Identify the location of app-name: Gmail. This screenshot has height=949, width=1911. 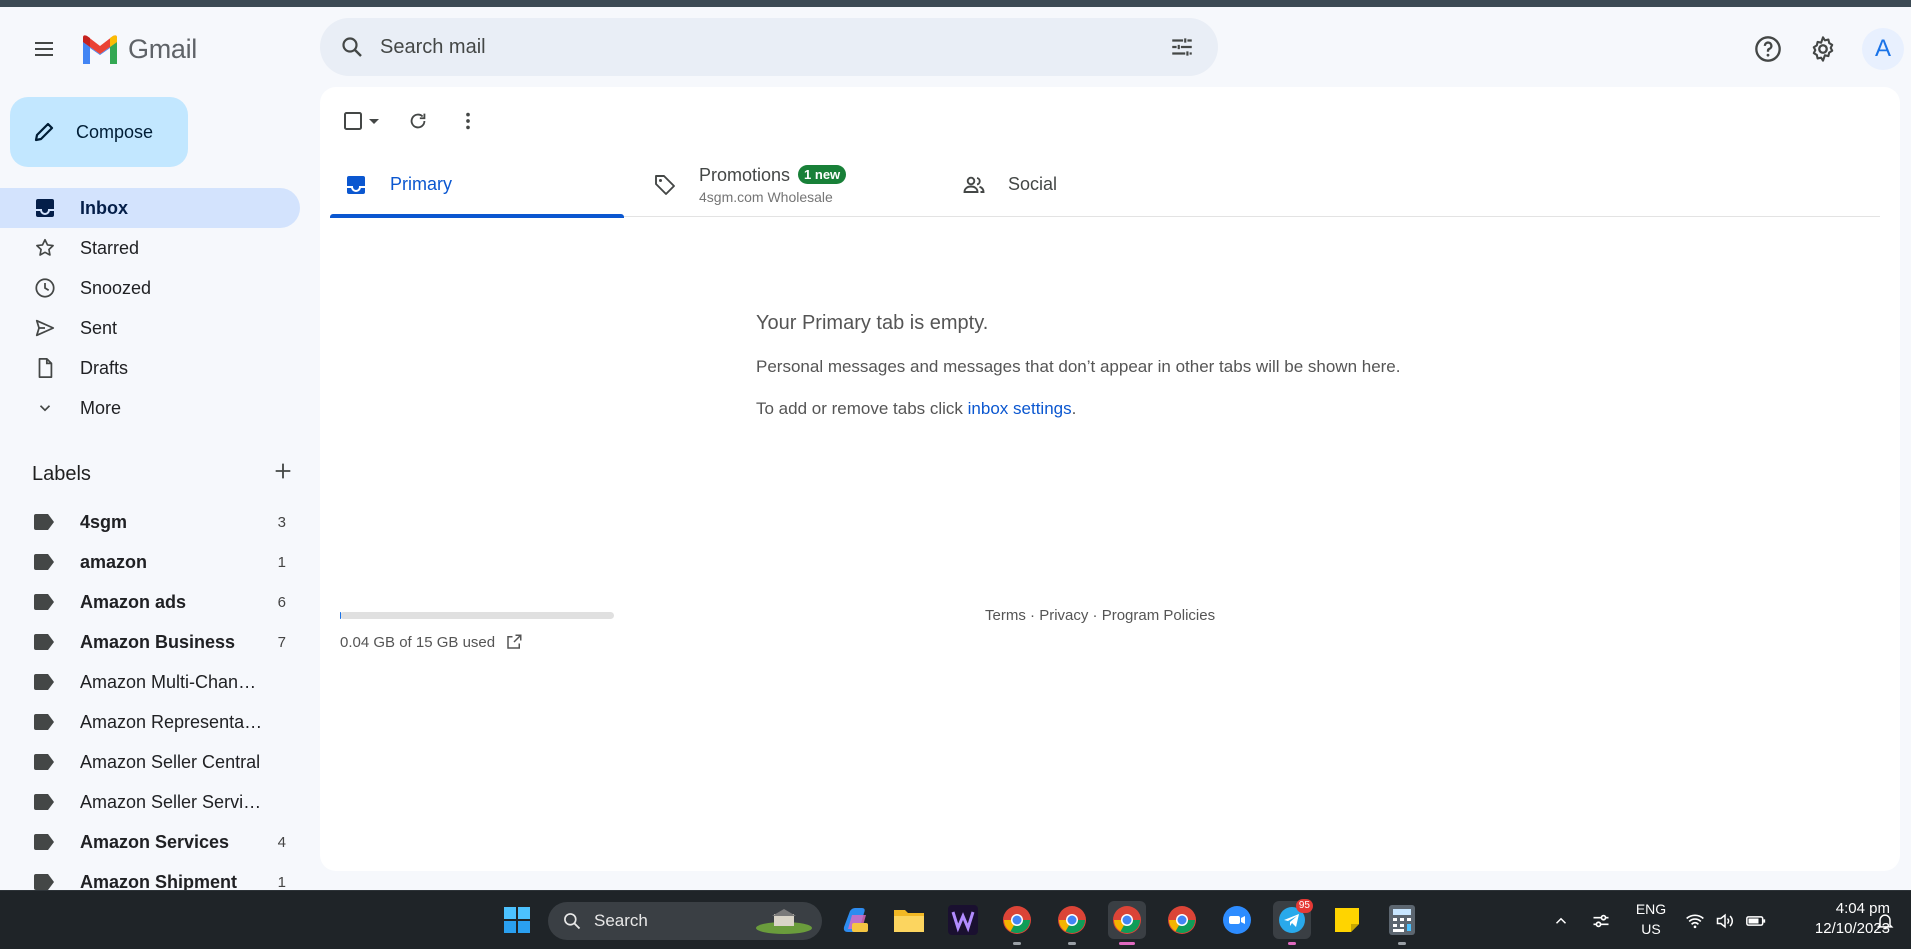
(163, 48).